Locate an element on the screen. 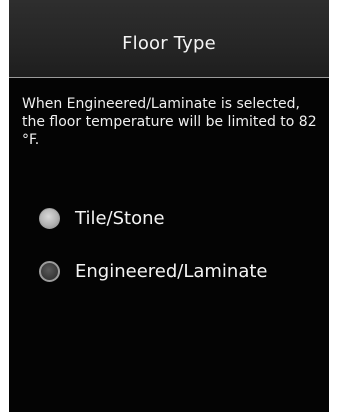 This screenshot has width=338, height=412. radio-selected-icon is located at coordinates (49, 218).